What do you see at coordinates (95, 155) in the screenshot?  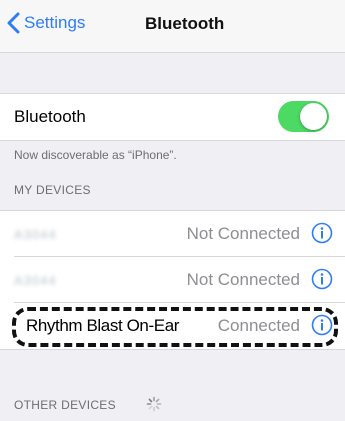 I see `discoverable-note: Now discoverable as “iPhone”.` at bounding box center [95, 155].